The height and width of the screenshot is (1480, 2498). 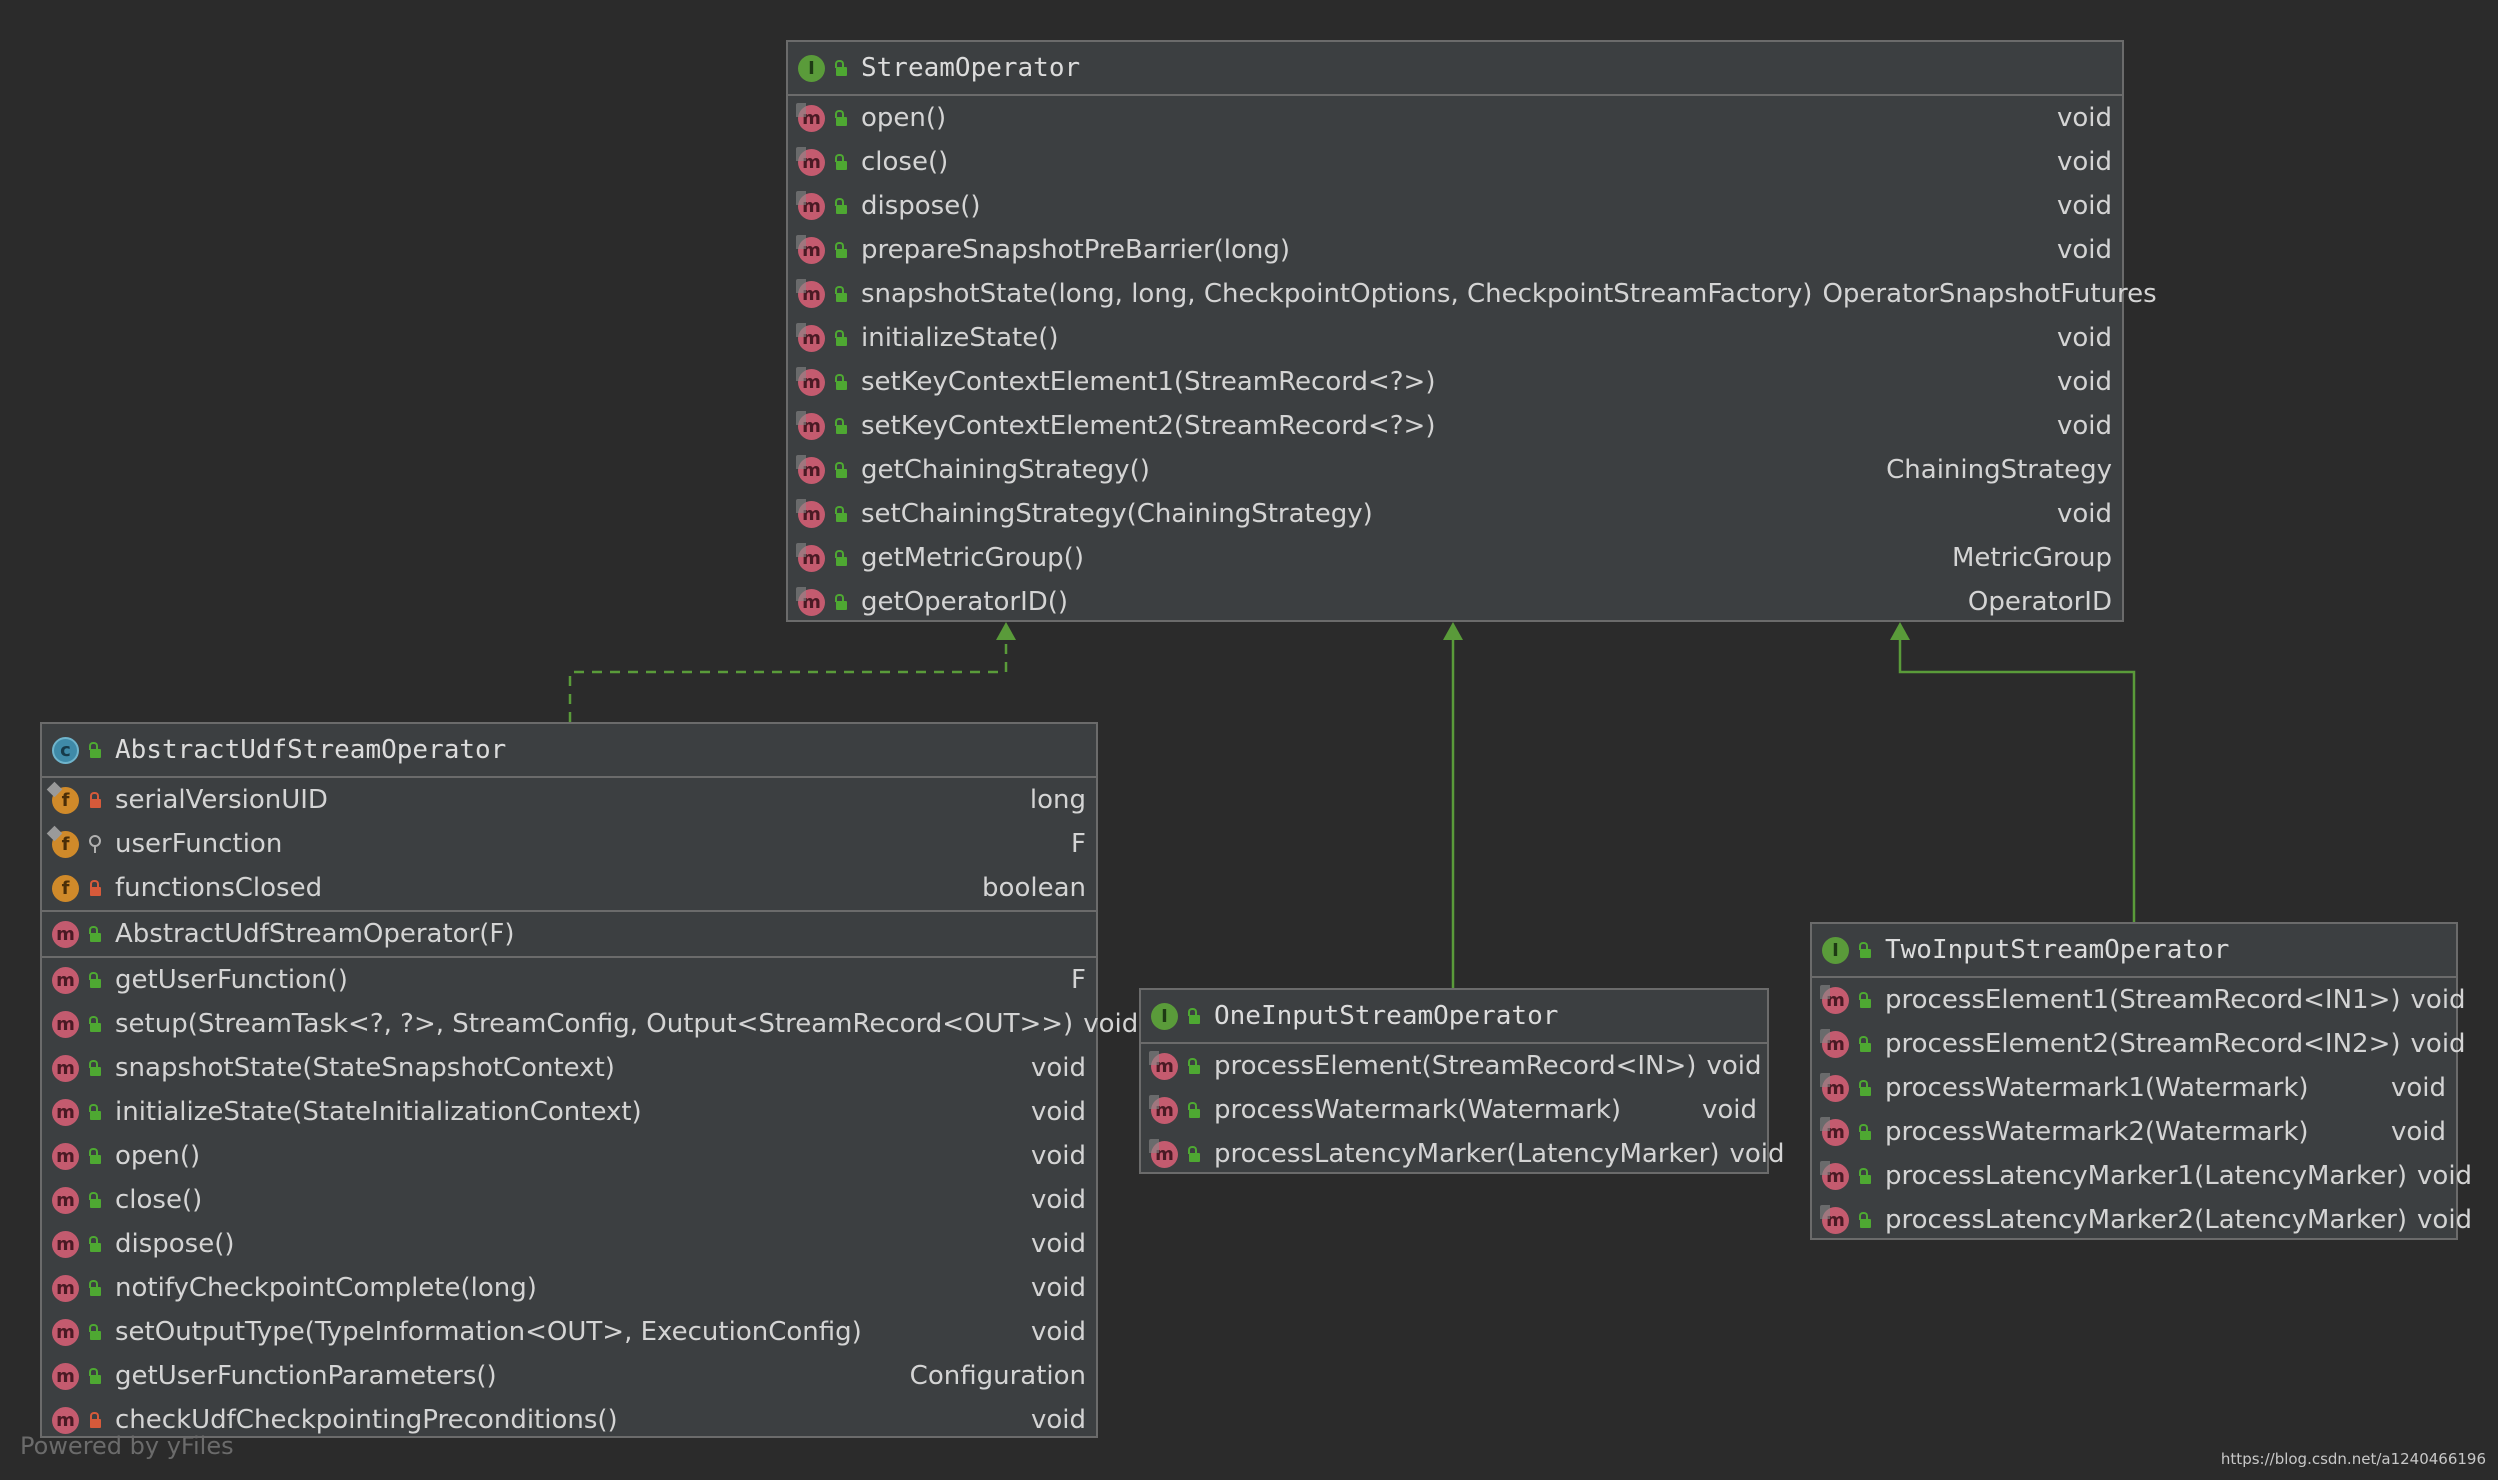 I want to click on method-type: F, so click(x=1078, y=980).